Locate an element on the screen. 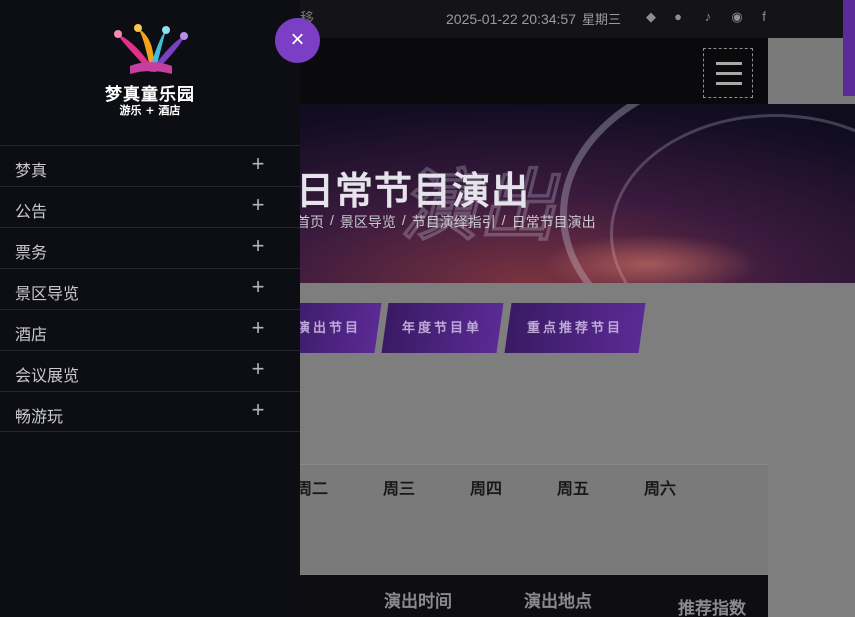 The height and width of the screenshot is (617, 855). datetime-display: 2025-01-22 20:34:57 星期三 is located at coordinates (533, 18).